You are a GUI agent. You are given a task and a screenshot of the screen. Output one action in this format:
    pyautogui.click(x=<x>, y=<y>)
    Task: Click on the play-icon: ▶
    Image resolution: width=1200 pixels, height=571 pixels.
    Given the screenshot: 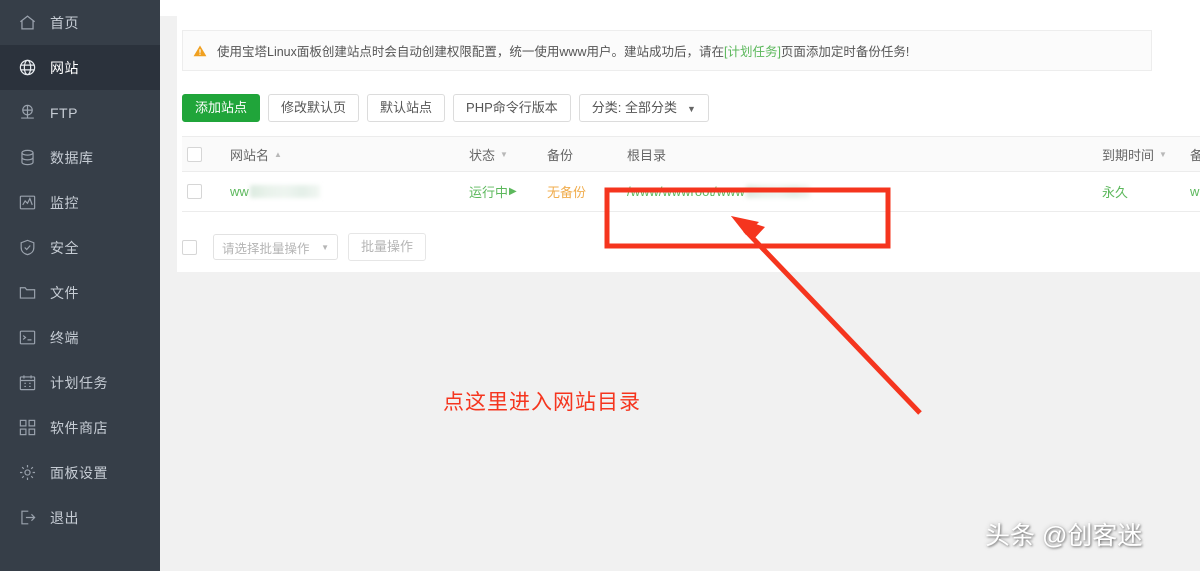 What is the action you would take?
    pyautogui.click(x=513, y=191)
    